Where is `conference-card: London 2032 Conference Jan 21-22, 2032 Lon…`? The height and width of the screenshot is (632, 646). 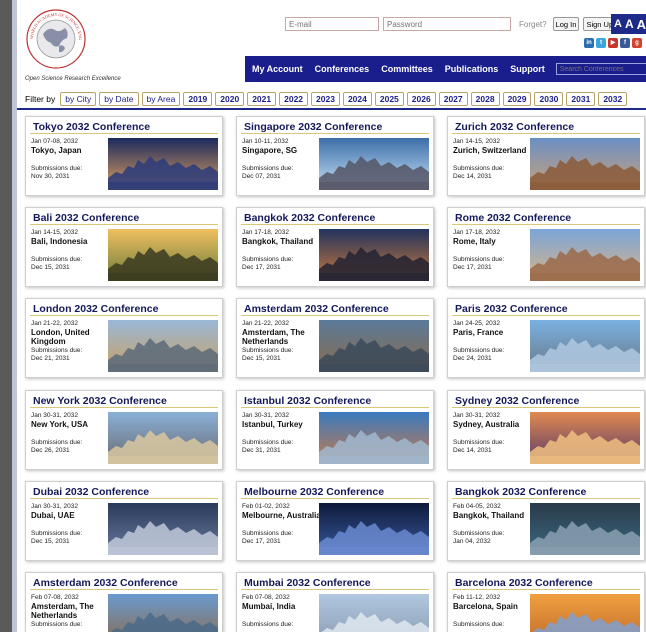 conference-card: London 2032 Conference Jan 21-22, 2032 Lon… is located at coordinates (124, 338).